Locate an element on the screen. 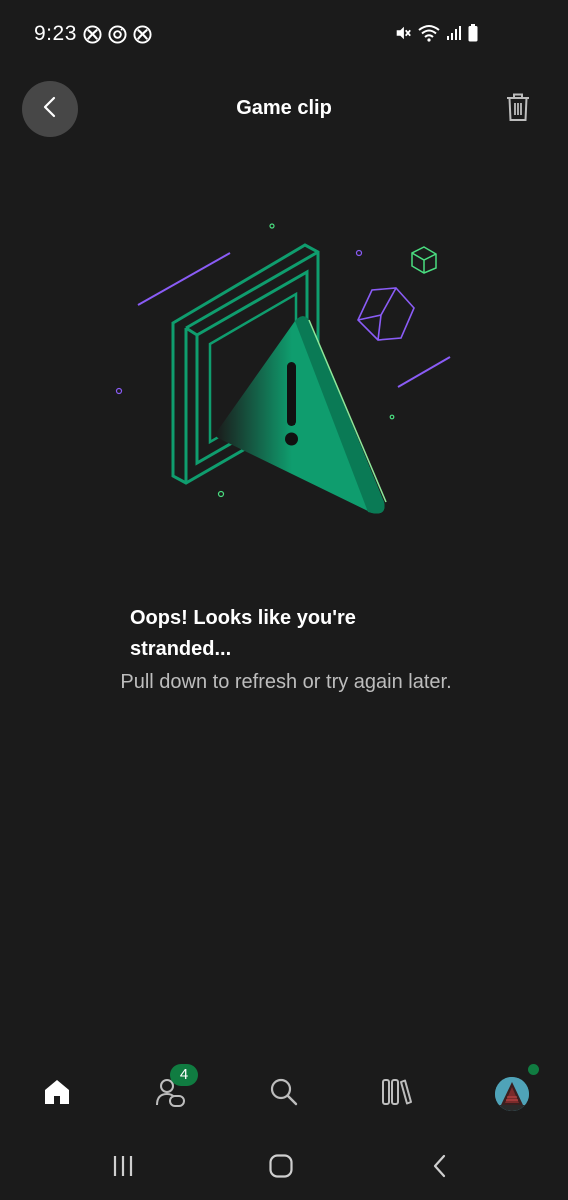 The image size is (568, 1200). home-circle-icon is located at coordinates (281, 1168).